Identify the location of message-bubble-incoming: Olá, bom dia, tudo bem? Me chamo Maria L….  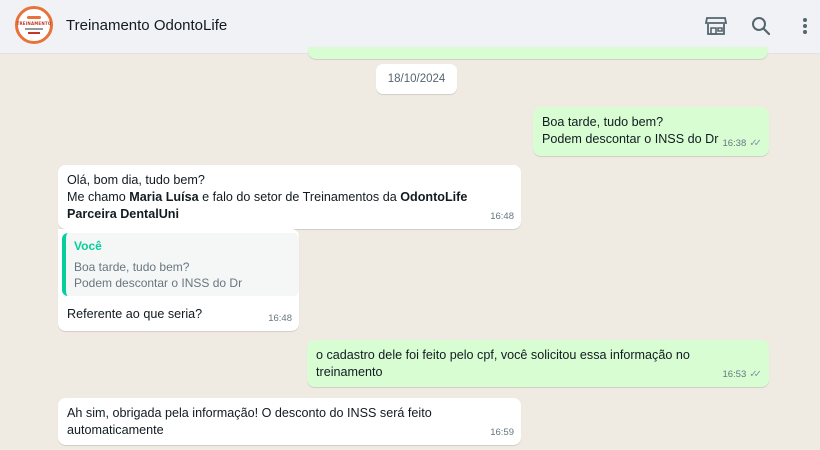
(289, 197).